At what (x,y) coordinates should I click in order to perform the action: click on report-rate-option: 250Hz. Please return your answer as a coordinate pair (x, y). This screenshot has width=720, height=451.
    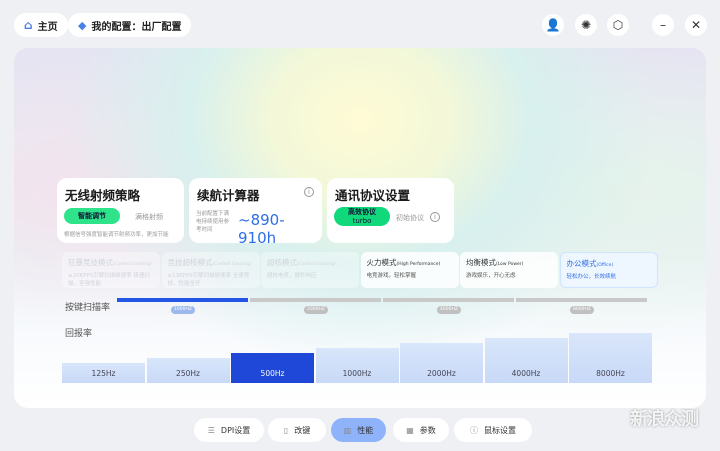
    Looking at the image, I should click on (188, 370).